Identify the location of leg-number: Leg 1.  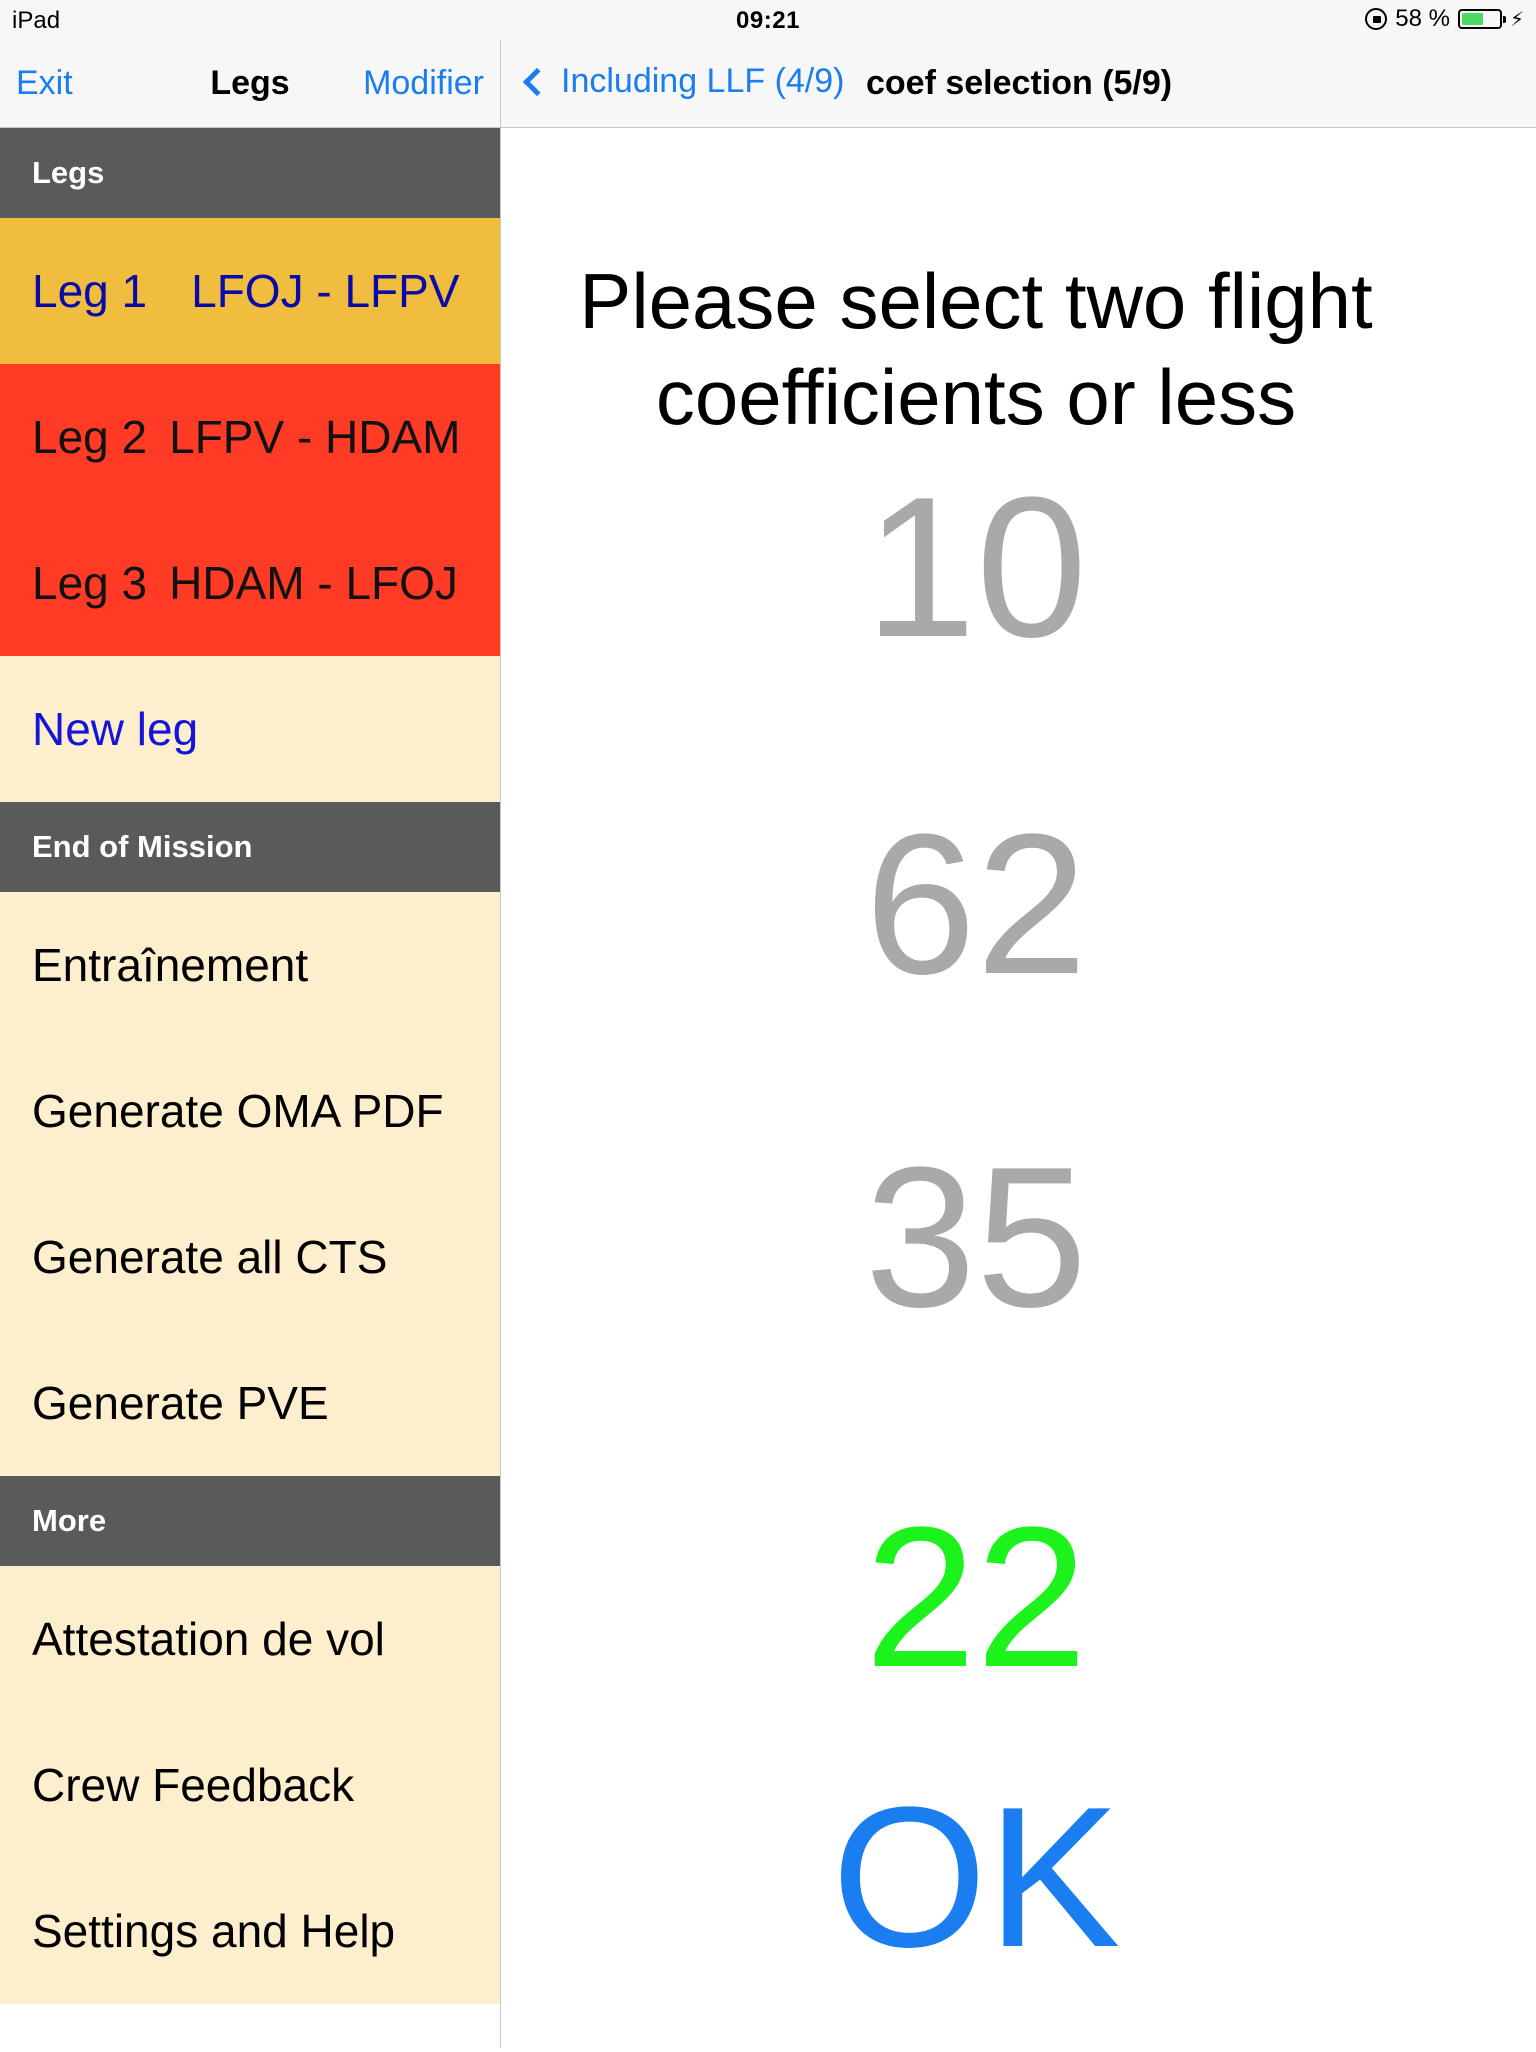
(90, 291).